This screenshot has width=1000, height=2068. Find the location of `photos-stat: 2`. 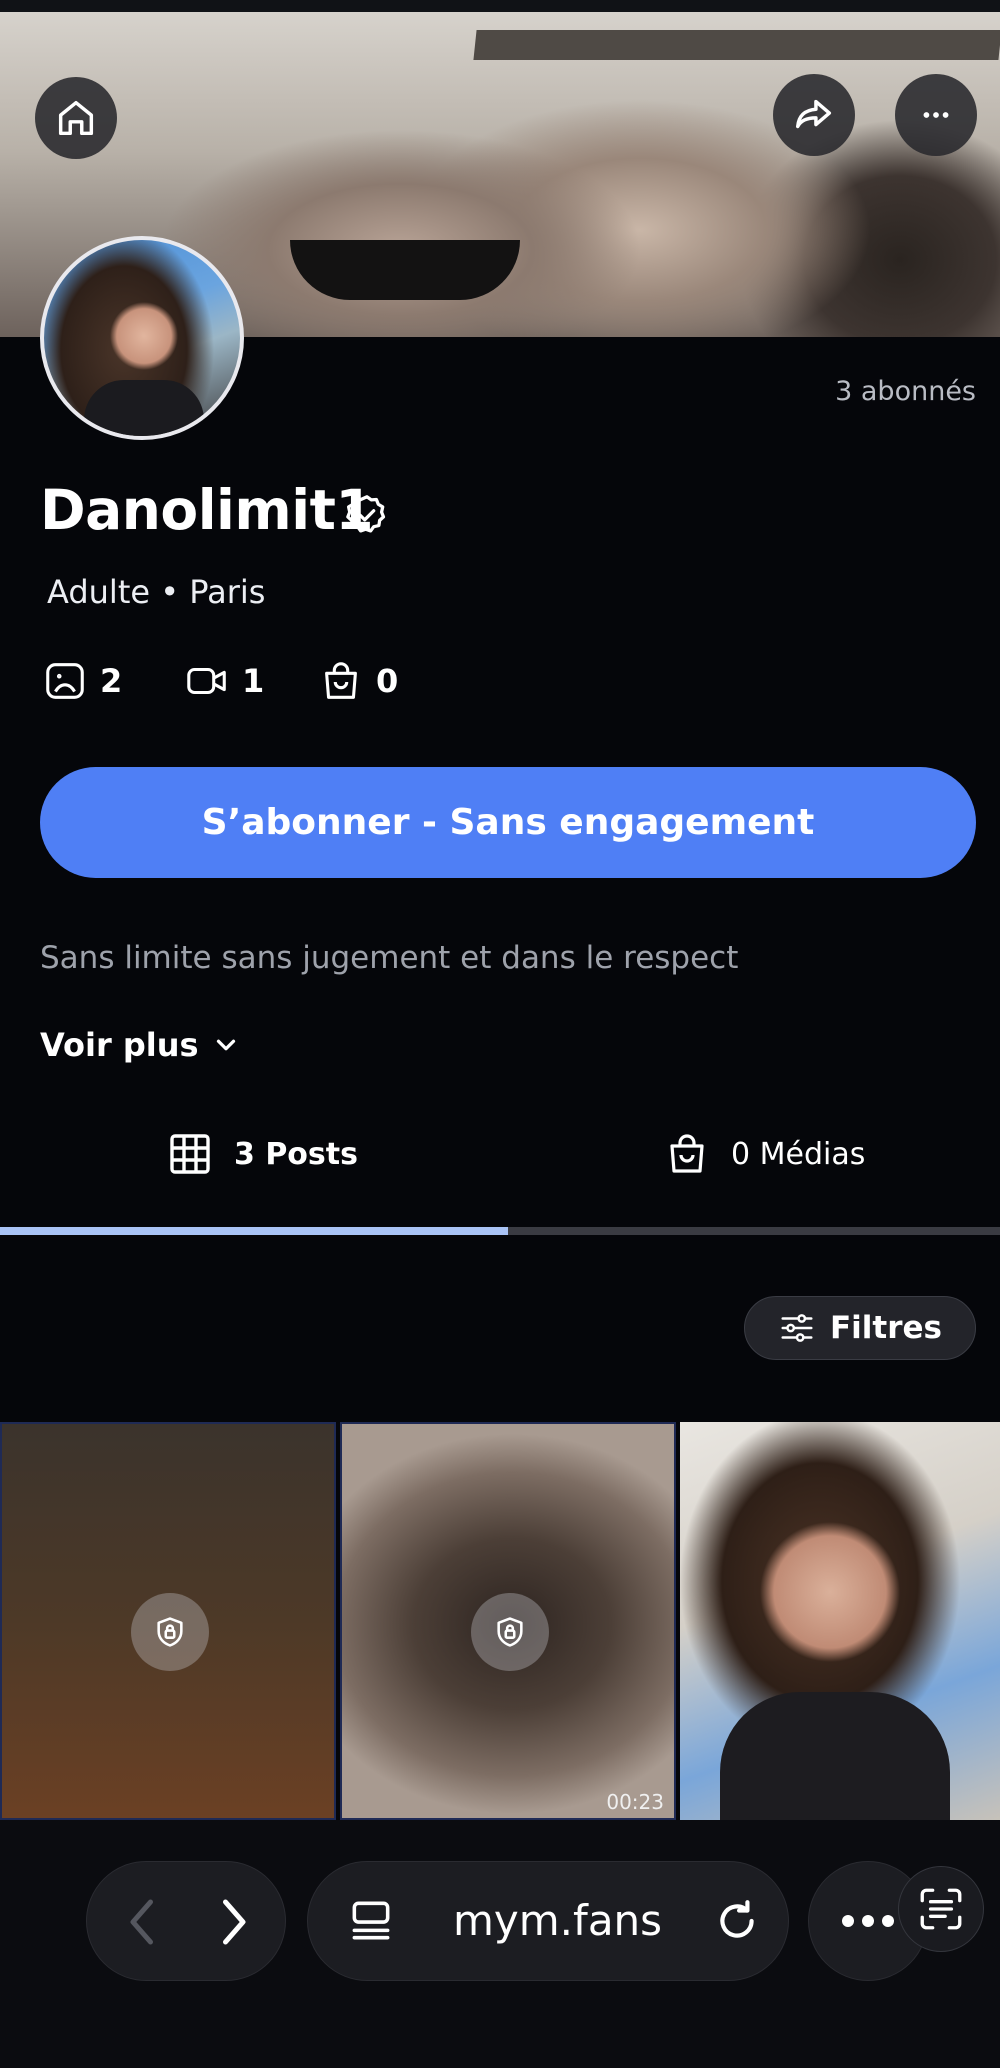

photos-stat: 2 is located at coordinates (82, 681).